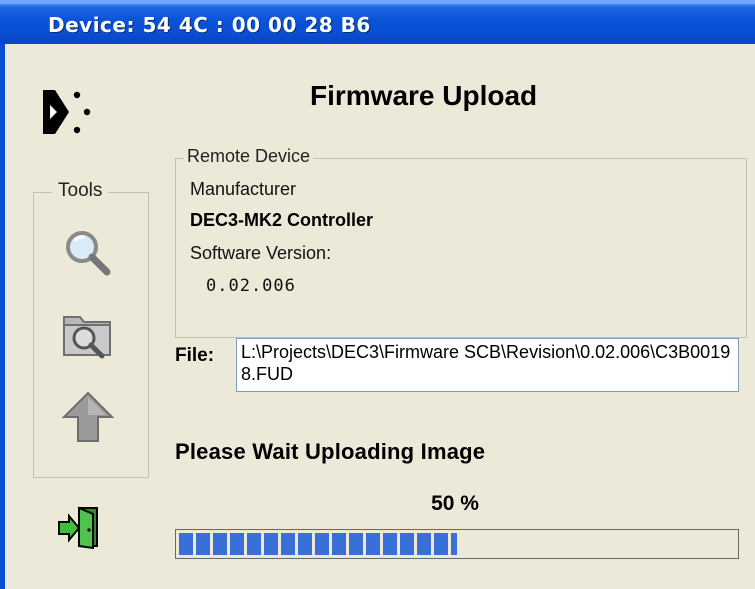 This screenshot has height=589, width=755. I want to click on magnifier-icon, so click(88, 253).